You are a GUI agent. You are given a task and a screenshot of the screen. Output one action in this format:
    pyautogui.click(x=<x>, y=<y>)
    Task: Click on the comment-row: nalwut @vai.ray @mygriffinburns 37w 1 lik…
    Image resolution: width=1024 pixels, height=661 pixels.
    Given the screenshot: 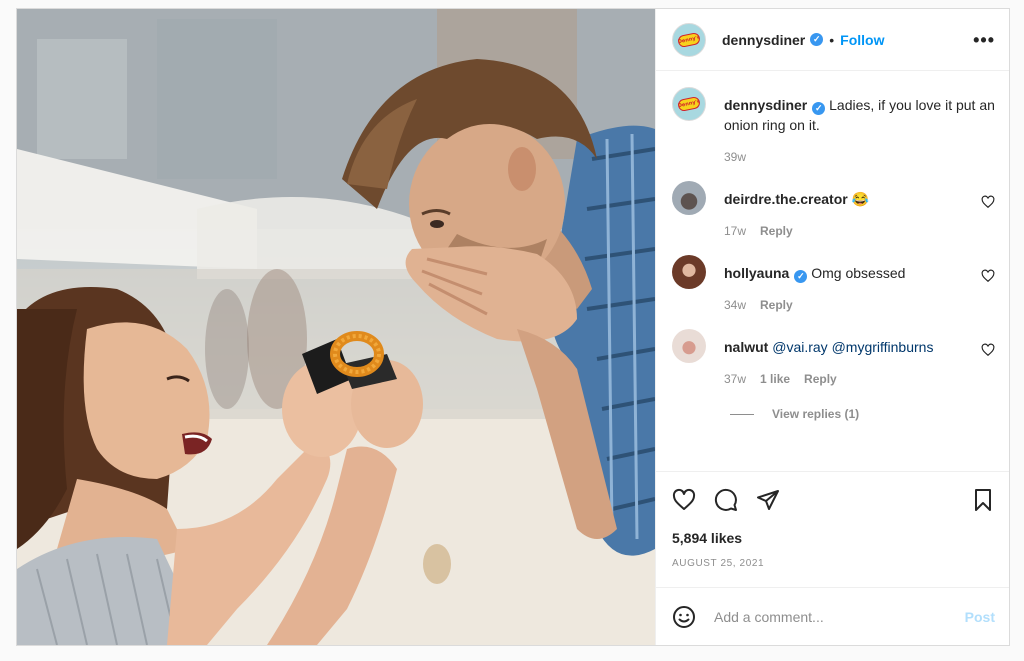 What is the action you would take?
    pyautogui.click(x=833, y=359)
    